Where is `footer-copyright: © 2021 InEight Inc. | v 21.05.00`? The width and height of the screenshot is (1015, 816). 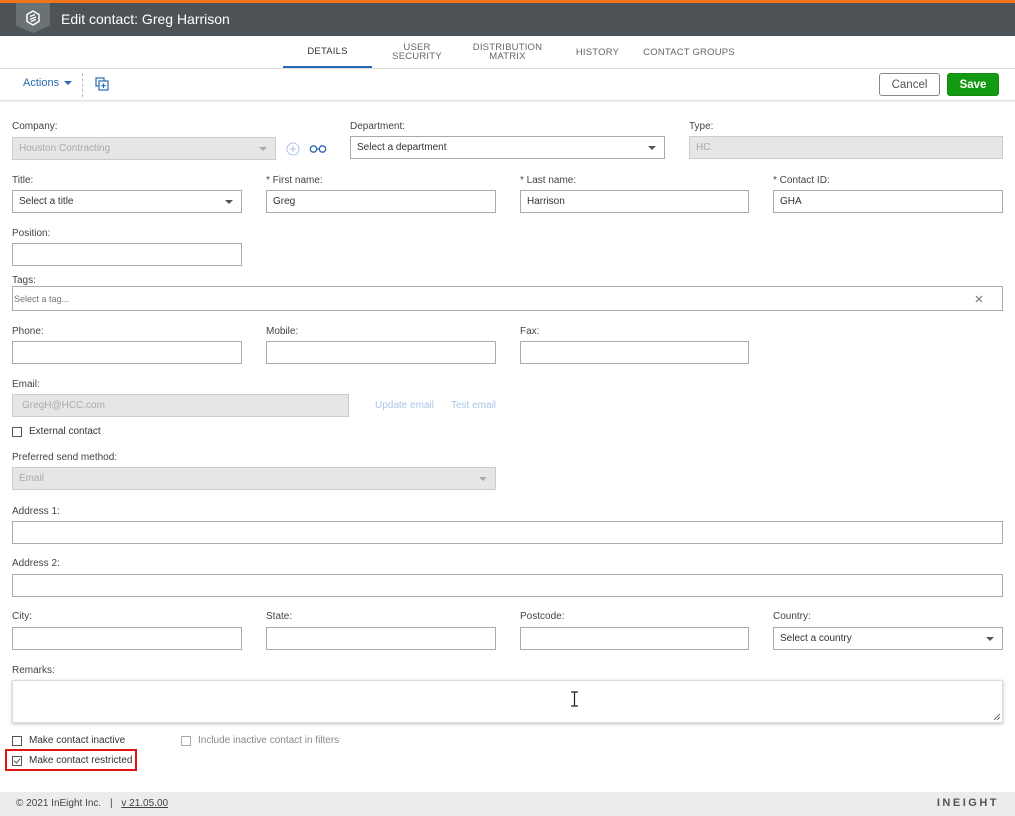
footer-copyright: © 2021 InEight Inc. | v 21.05.00 is located at coordinates (92, 803).